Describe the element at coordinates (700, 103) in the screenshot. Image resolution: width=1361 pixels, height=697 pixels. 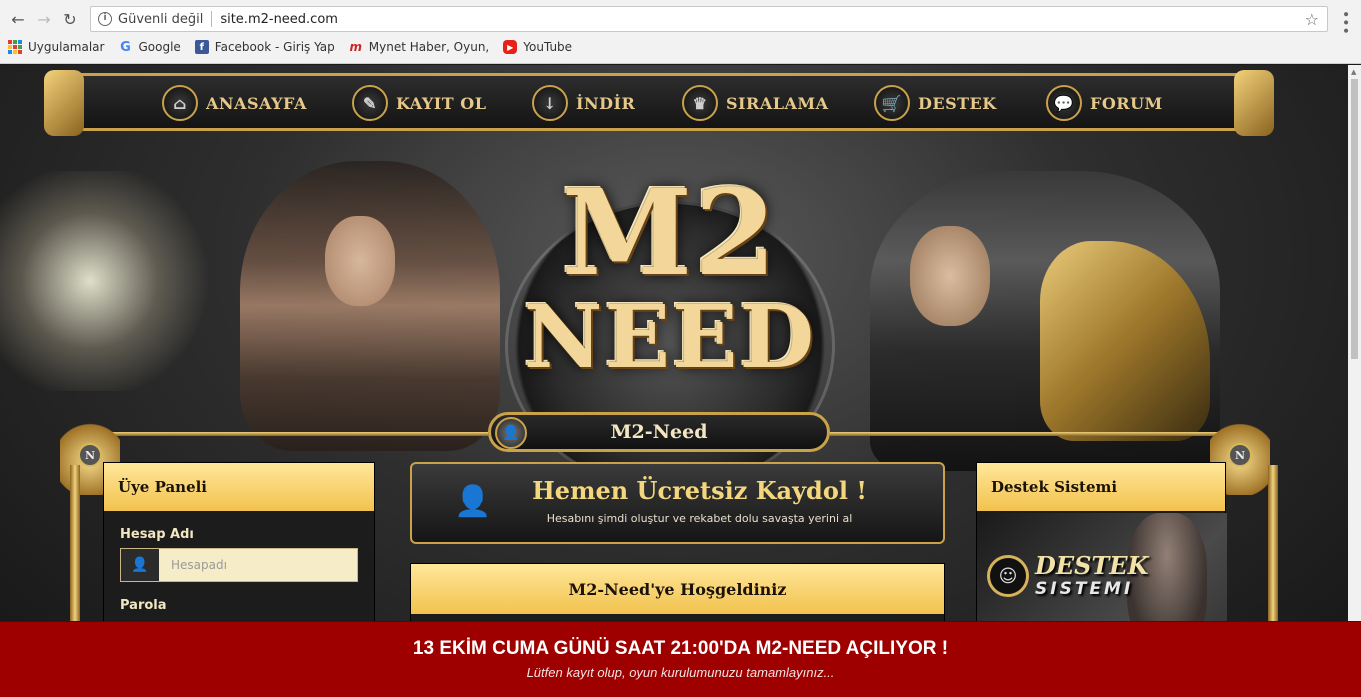
I see `ranking-icon: ♛` at that location.